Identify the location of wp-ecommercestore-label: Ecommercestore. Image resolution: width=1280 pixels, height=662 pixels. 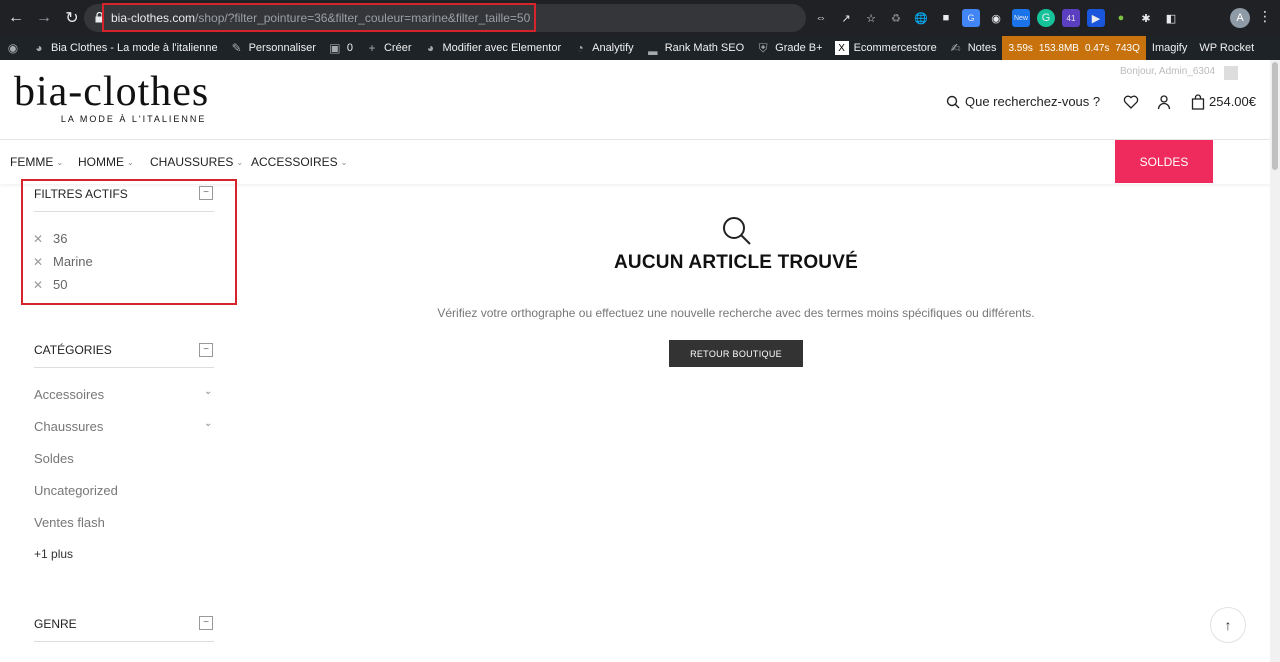
(895, 48).